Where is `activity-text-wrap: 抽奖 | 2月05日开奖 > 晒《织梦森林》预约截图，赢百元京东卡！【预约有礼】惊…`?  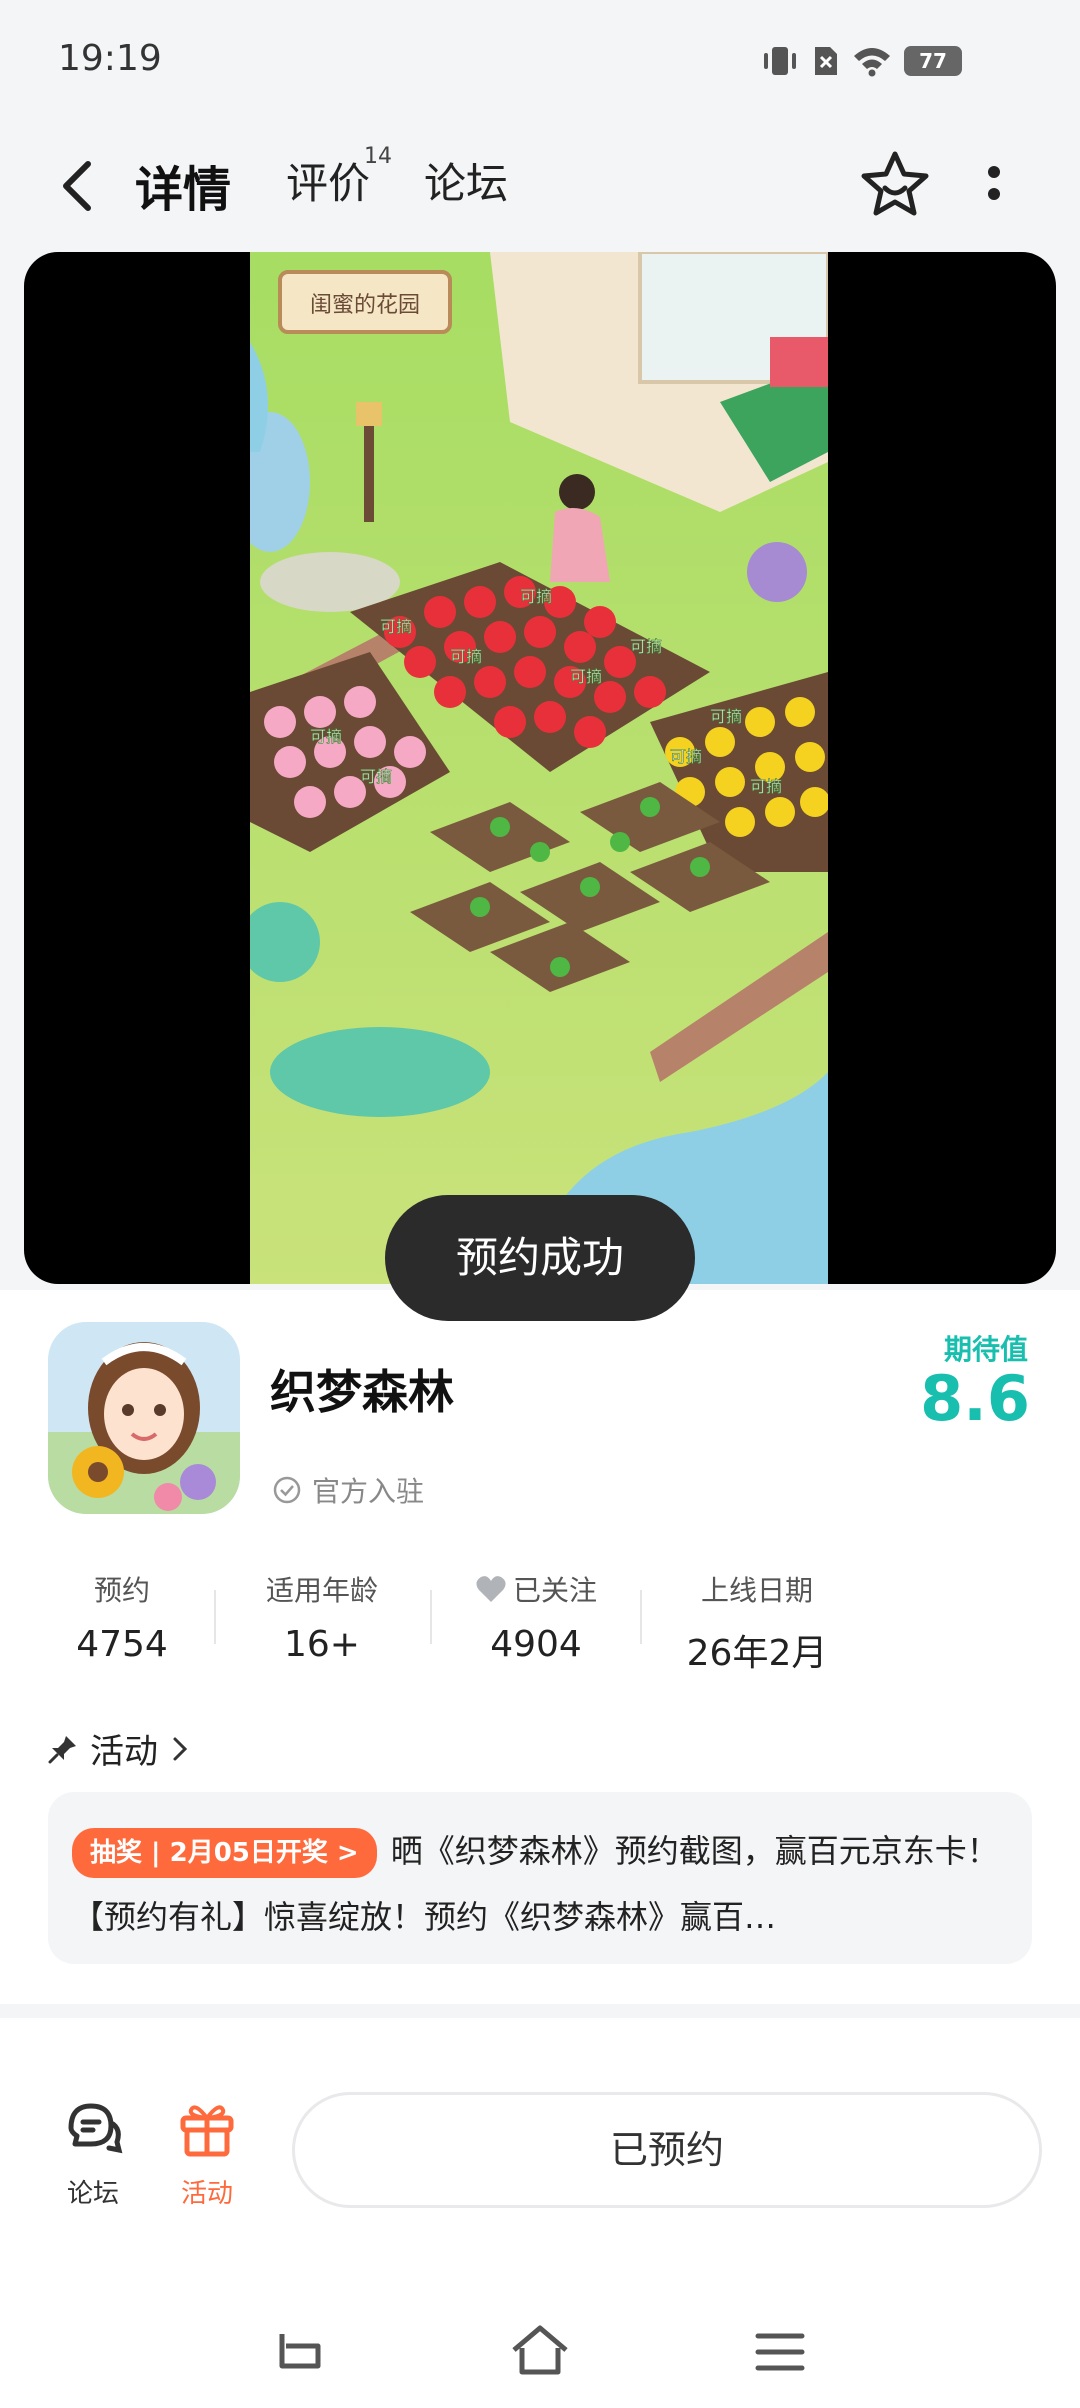
activity-text-wrap: 抽奖 | 2月05日开奖 > 晒《织梦森林》预约截图，赢百元京东卡！【预约有礼】惊… is located at coordinates (540, 1884).